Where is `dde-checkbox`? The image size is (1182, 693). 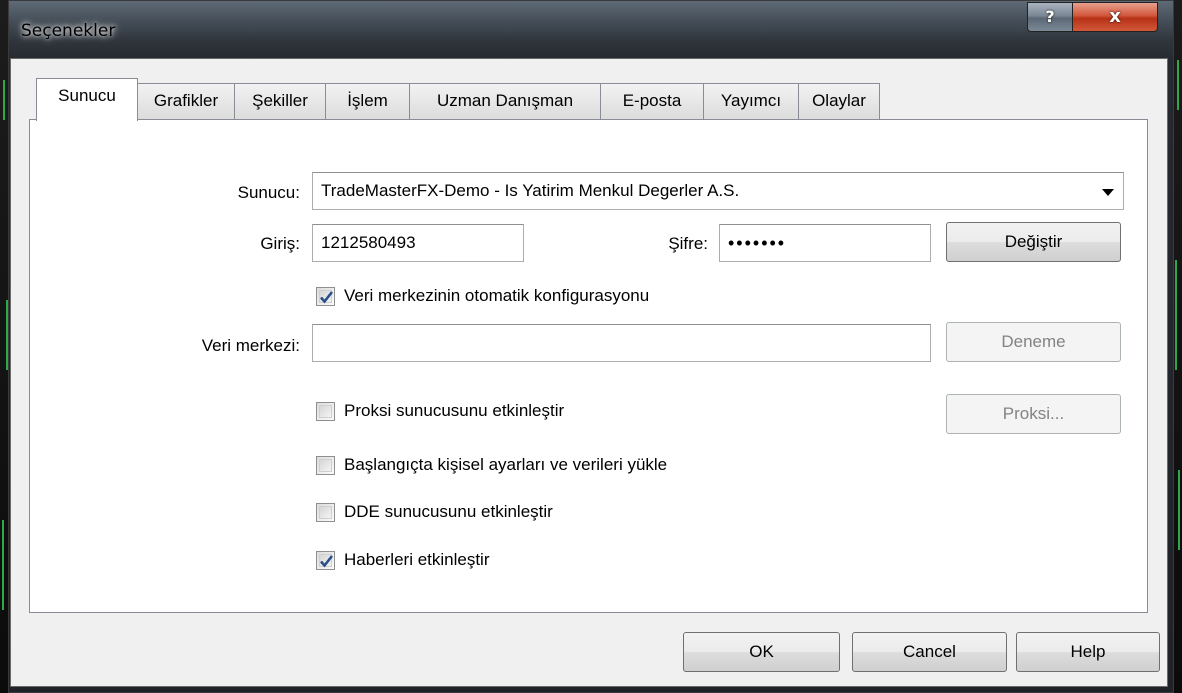
dde-checkbox is located at coordinates (325, 512).